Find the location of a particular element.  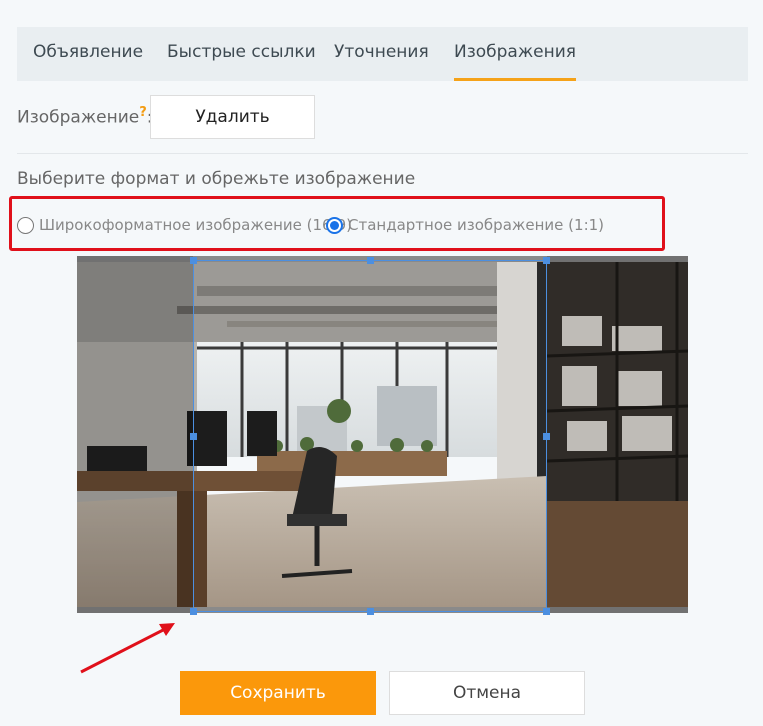

tab-refinements: Уточнения is located at coordinates (381, 54).